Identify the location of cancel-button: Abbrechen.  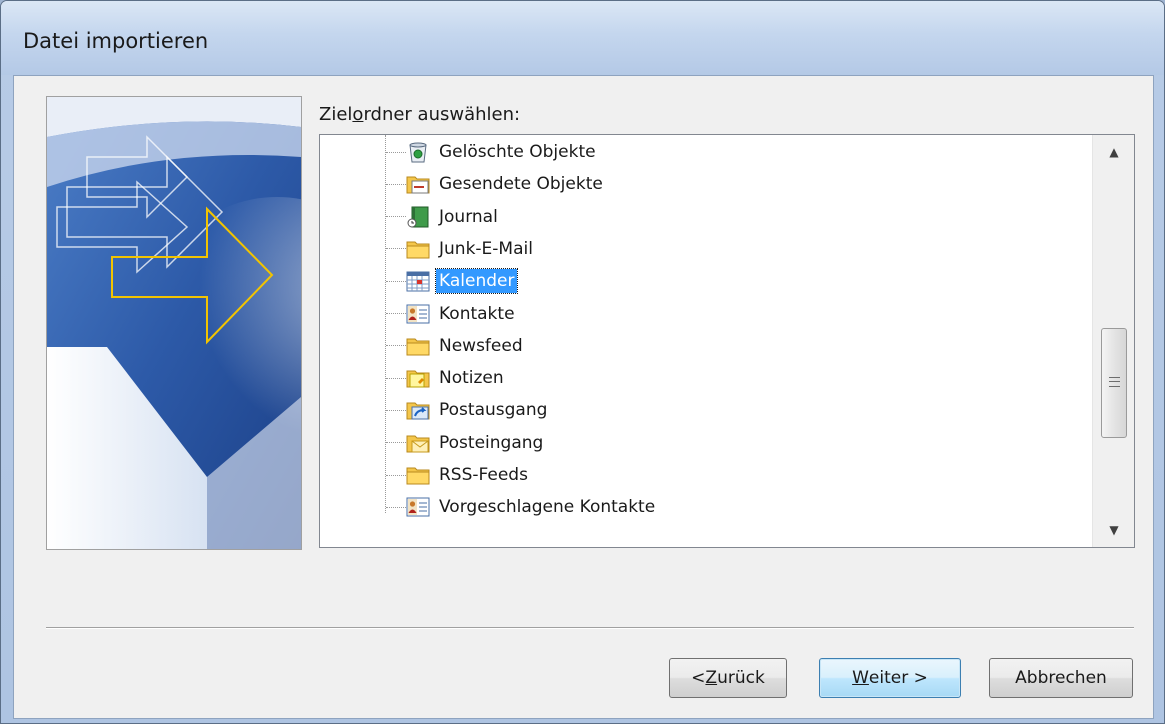
(1061, 678).